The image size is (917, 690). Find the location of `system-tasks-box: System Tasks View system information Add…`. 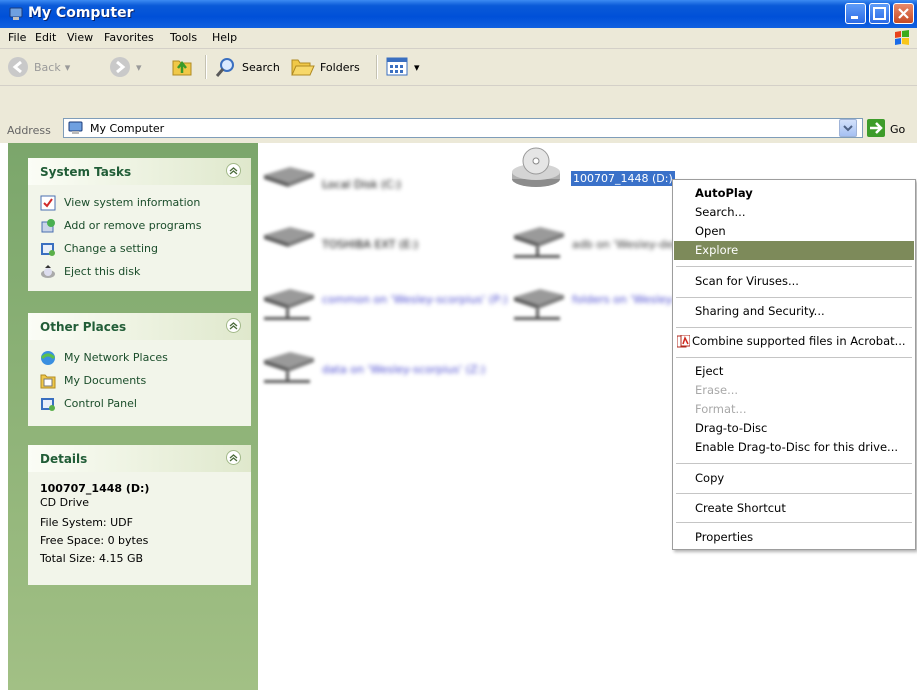

system-tasks-box: System Tasks View system information Add… is located at coordinates (139, 224).